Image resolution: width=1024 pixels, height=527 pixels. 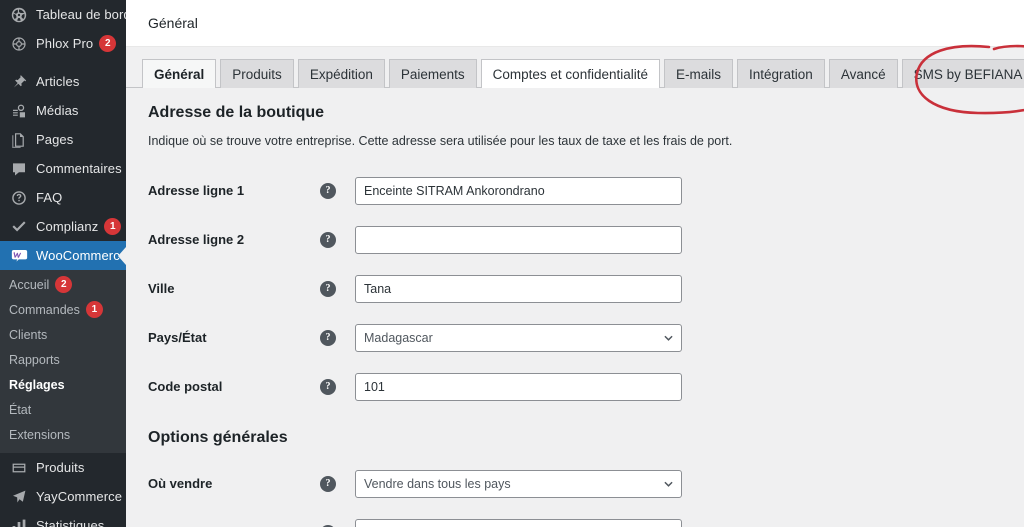 What do you see at coordinates (19, 198) in the screenshot?
I see `question-circle-icon` at bounding box center [19, 198].